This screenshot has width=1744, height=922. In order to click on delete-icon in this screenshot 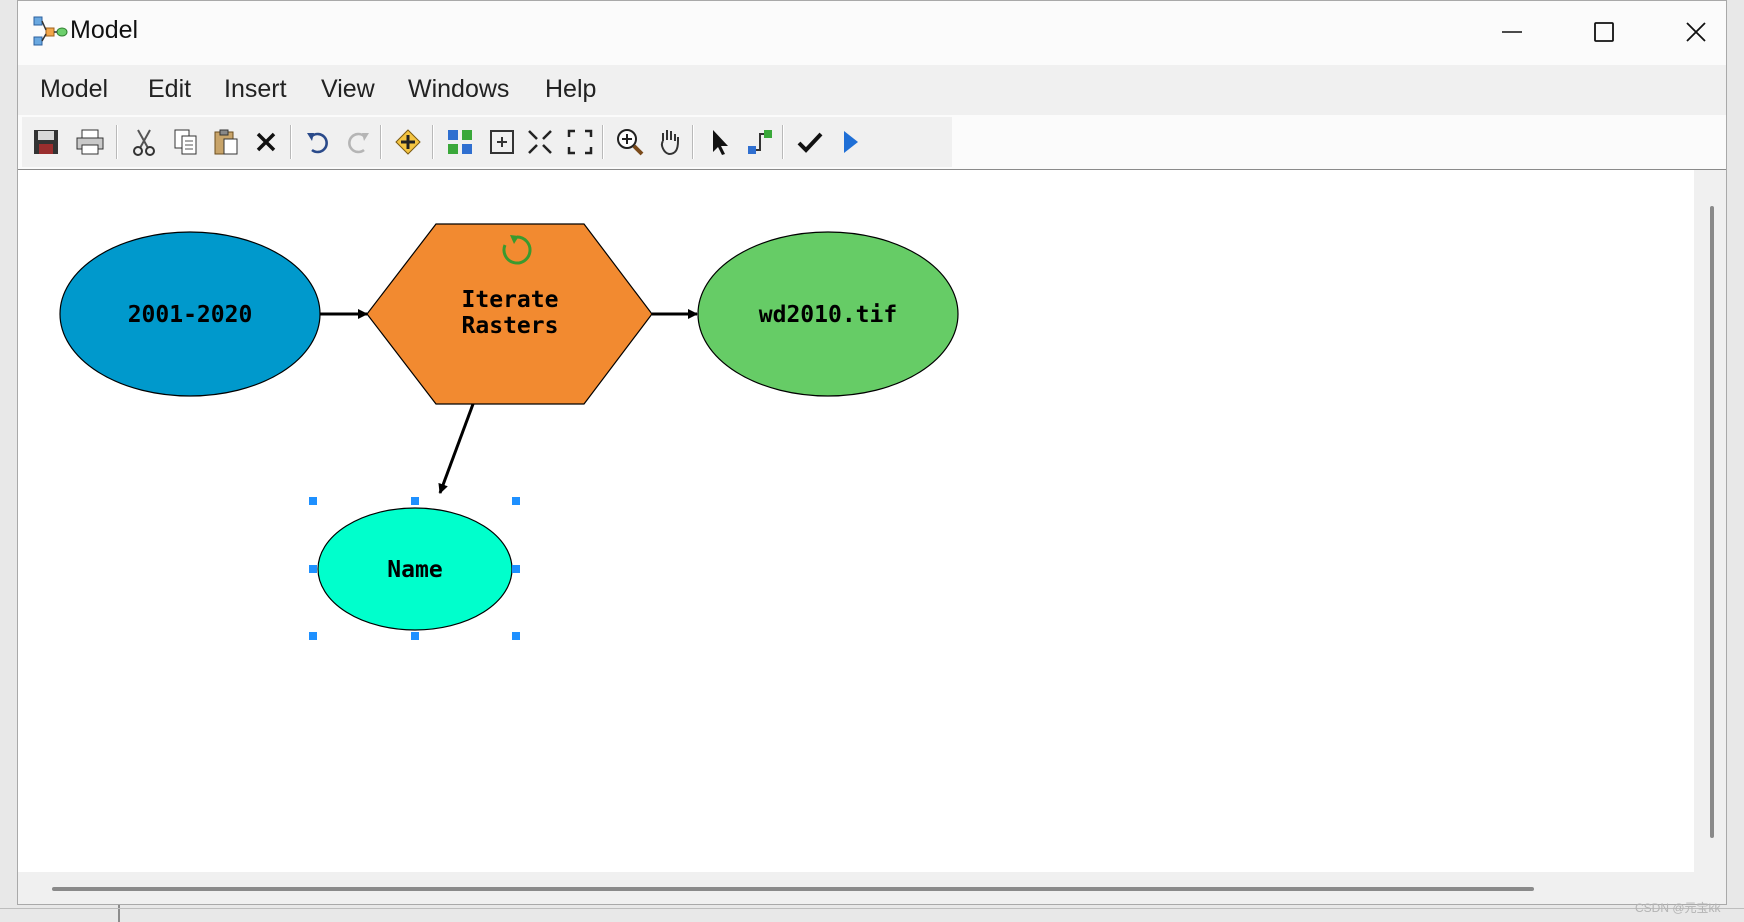, I will do `click(266, 142)`.